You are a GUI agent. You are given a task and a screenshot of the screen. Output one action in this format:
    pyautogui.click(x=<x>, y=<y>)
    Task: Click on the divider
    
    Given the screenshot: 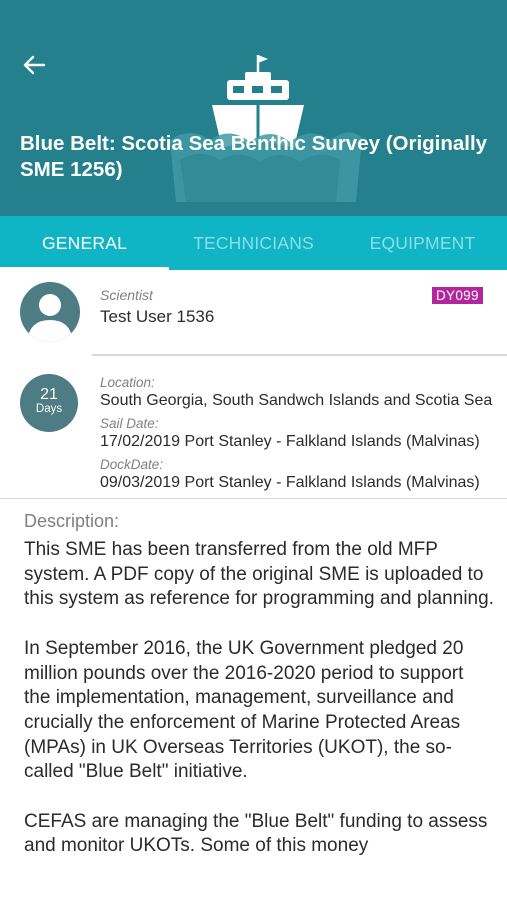 What is the action you would take?
    pyautogui.click(x=253, y=498)
    